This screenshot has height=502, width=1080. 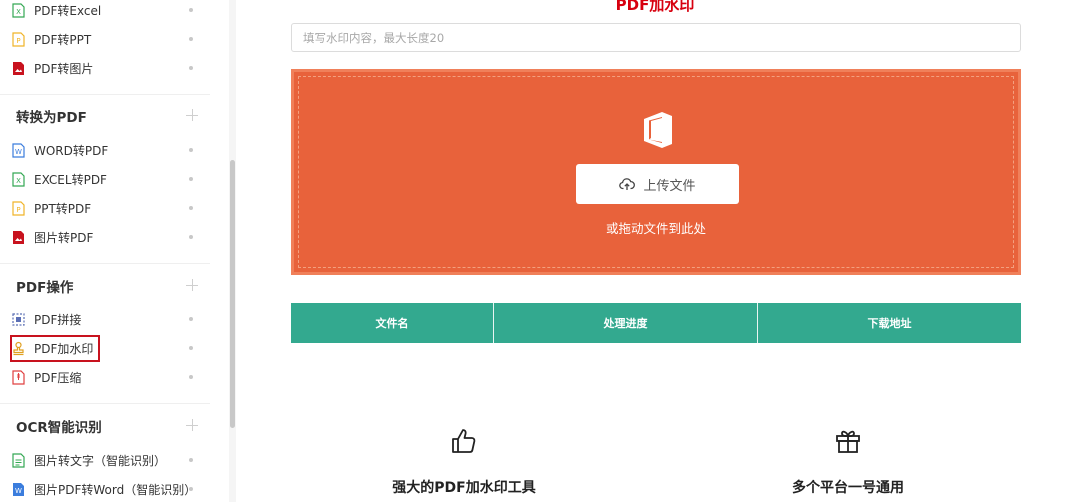 I want to click on upload-file-label: 上传文件, so click(x=669, y=186).